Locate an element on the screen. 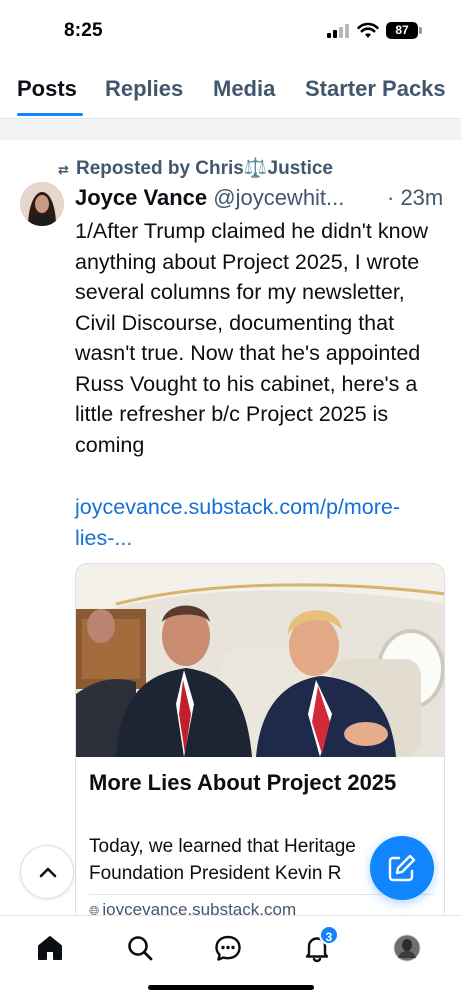 Image resolution: width=461 pixels, height=1000 pixels. tab-starter-packs: Starter Packs is located at coordinates (375, 89).